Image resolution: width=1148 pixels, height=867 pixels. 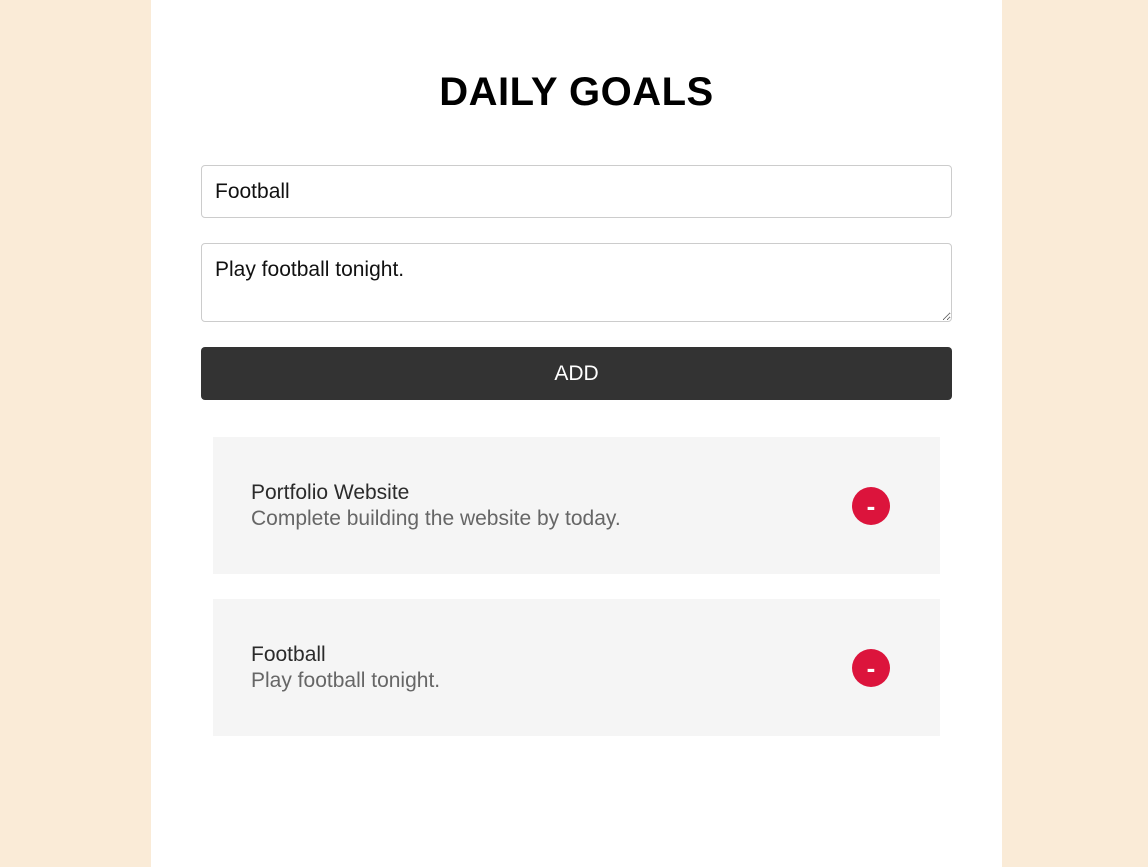 I want to click on goal-description: Play football tonight., so click(x=346, y=680).